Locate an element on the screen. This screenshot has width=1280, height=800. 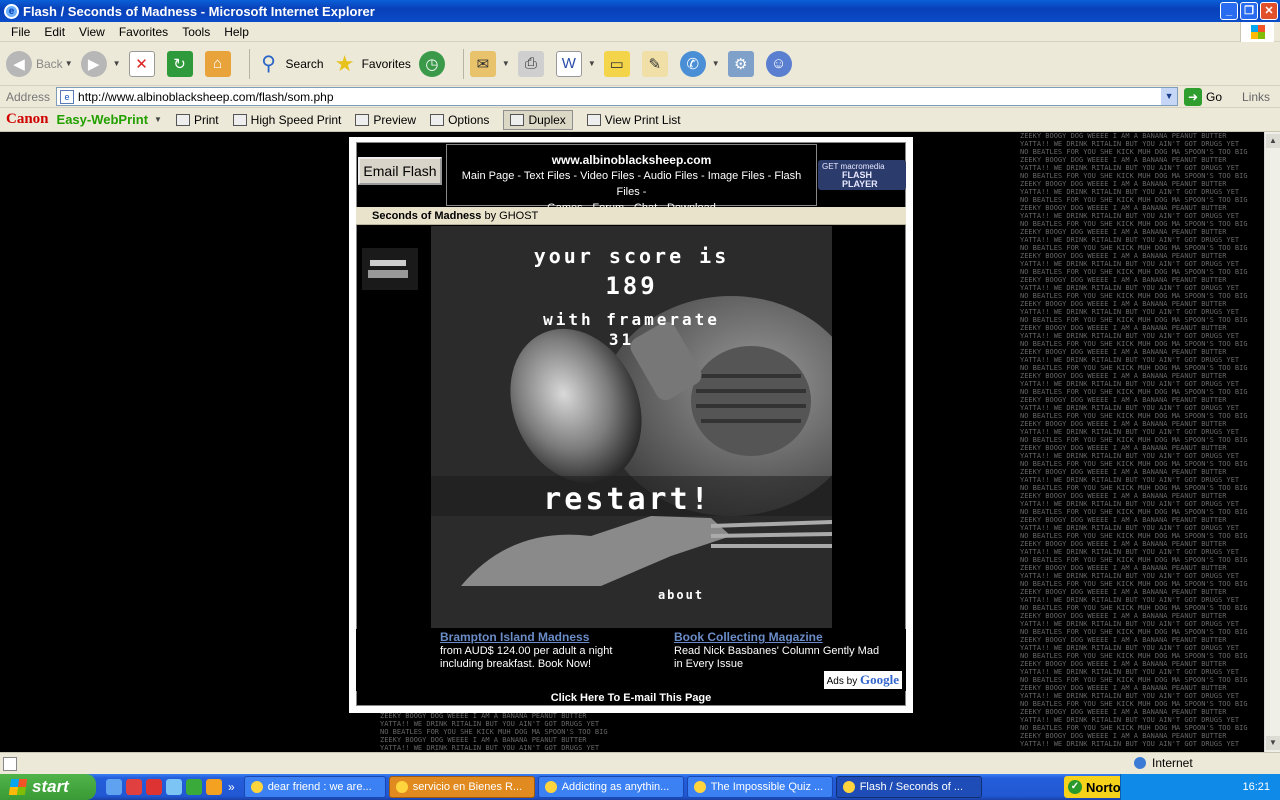
tools-icon: ⚙ is located at coordinates (740, 63).